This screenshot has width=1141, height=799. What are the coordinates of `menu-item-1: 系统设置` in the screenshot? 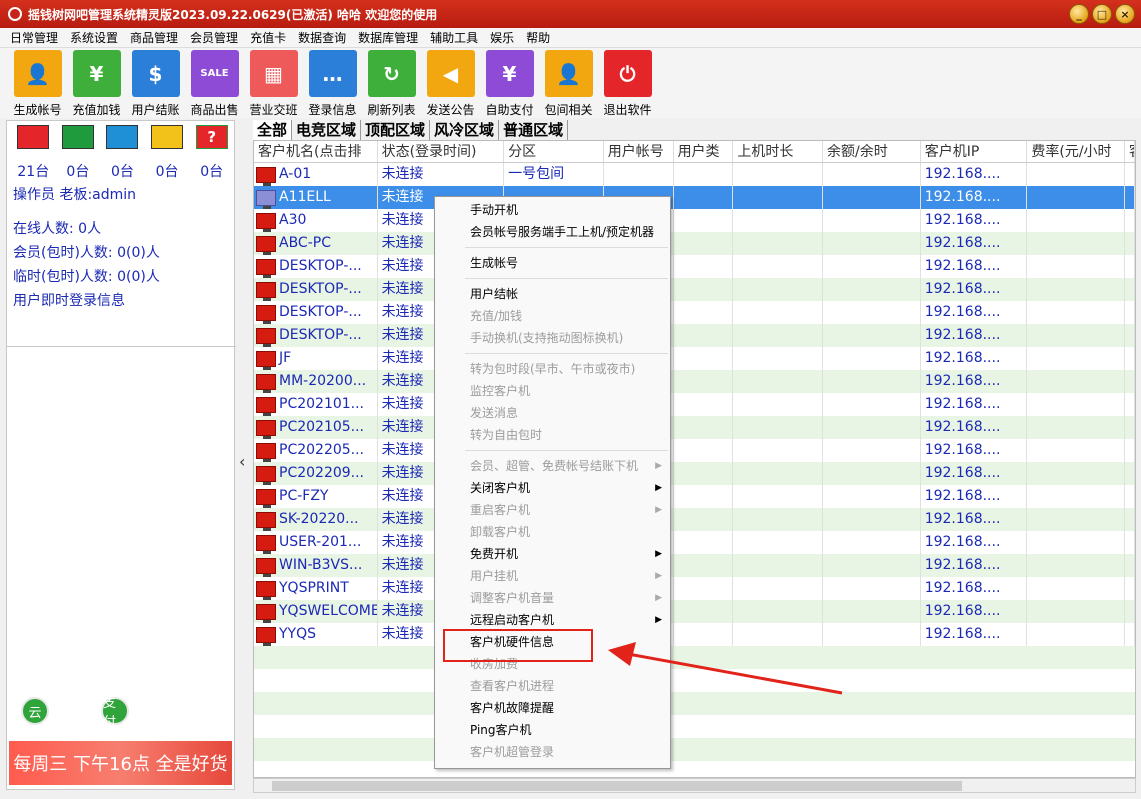 It's located at (94, 37).